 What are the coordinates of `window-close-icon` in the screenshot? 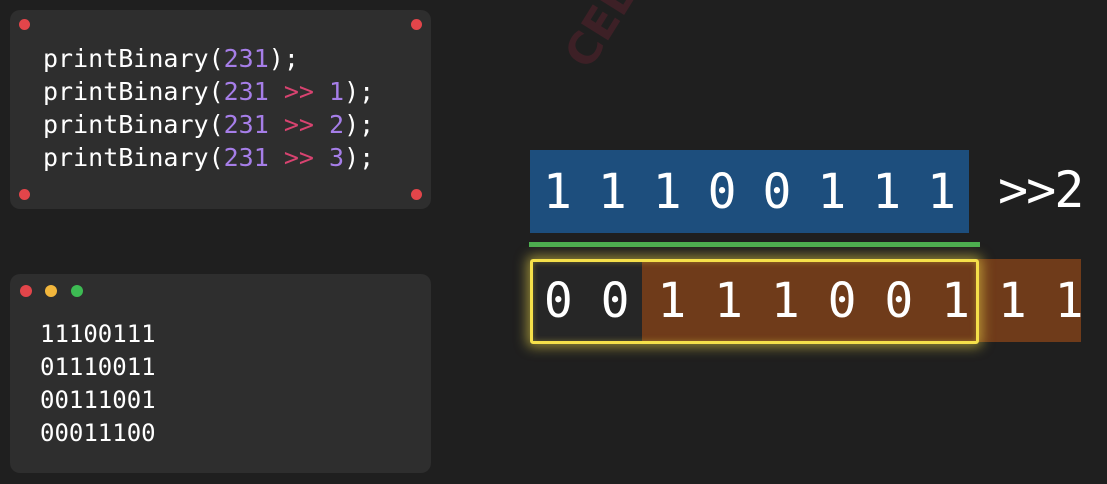 It's located at (26, 291).